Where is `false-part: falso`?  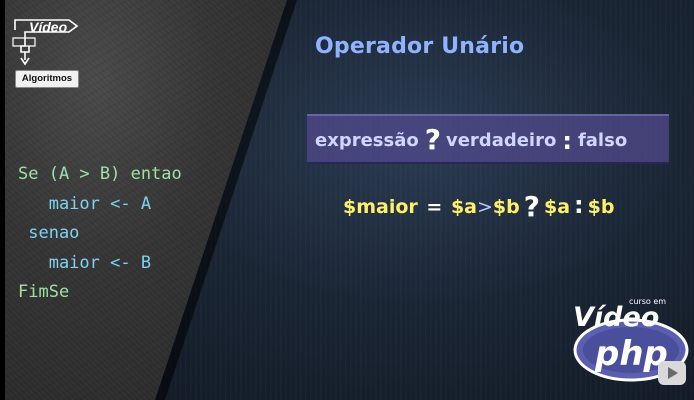 false-part: falso is located at coordinates (602, 140).